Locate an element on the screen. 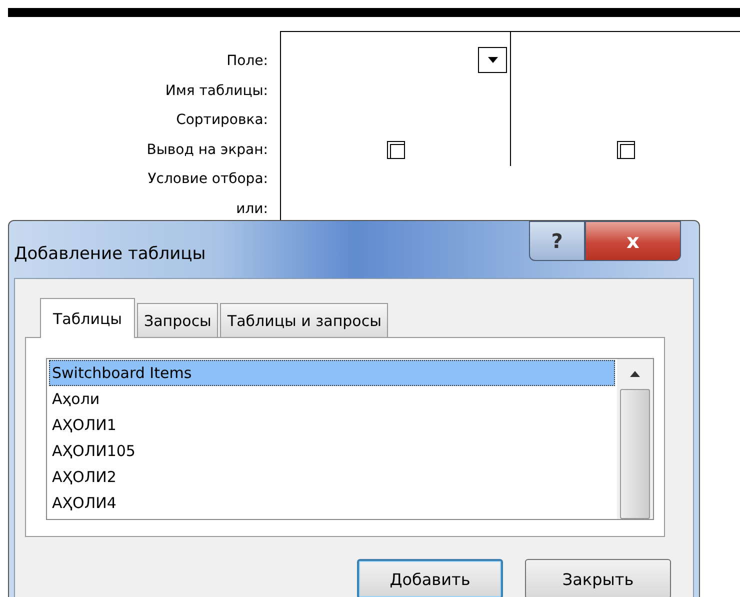 The width and height of the screenshot is (740, 597). dialog-button: Закрыть is located at coordinates (598, 578).